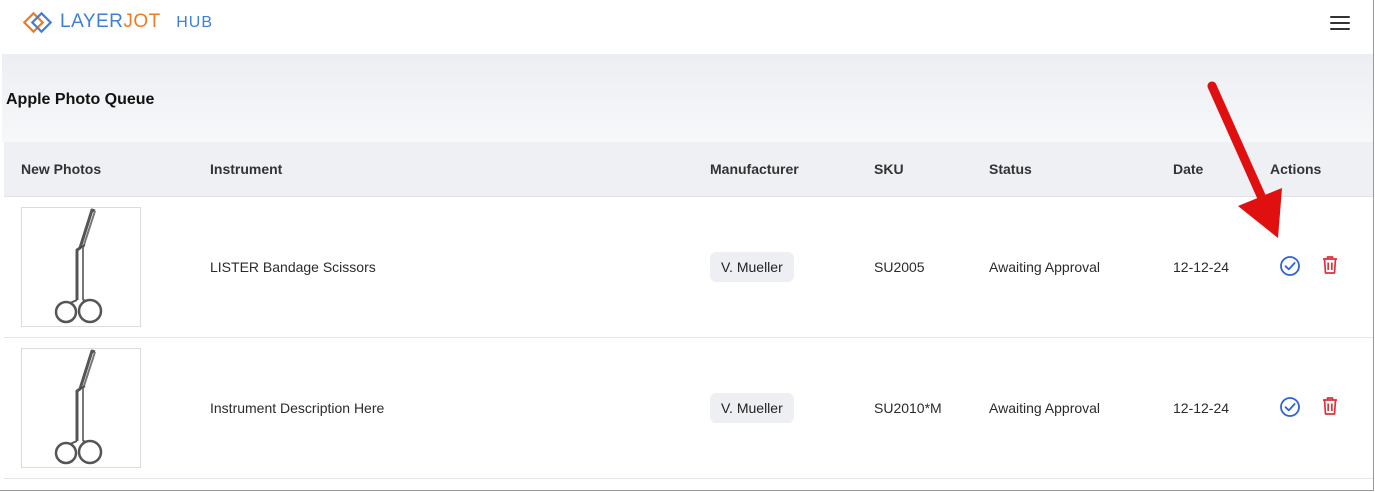 This screenshot has height=492, width=1375. I want to click on page-title: Apple Photo Queue, so click(80, 99).